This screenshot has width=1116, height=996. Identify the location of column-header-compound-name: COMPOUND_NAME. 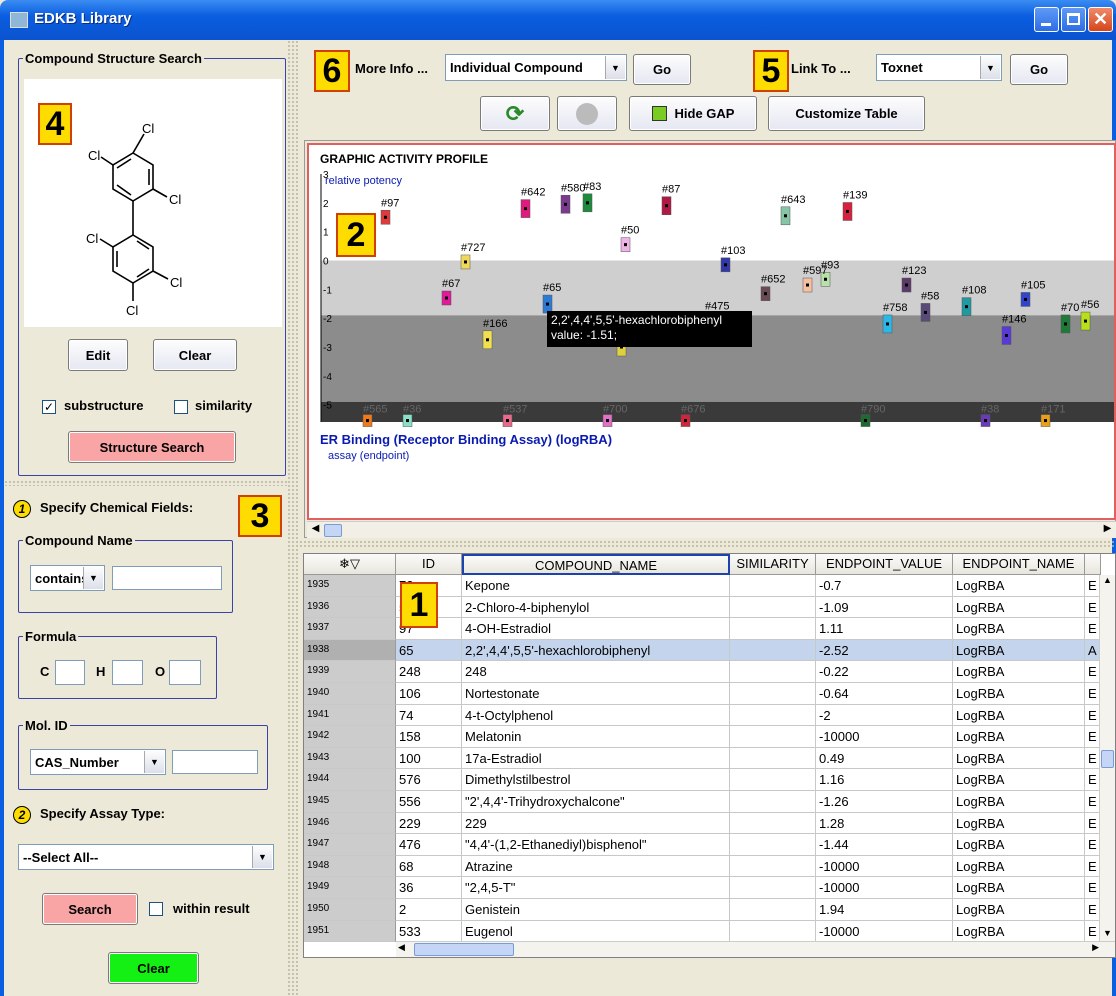
(596, 564).